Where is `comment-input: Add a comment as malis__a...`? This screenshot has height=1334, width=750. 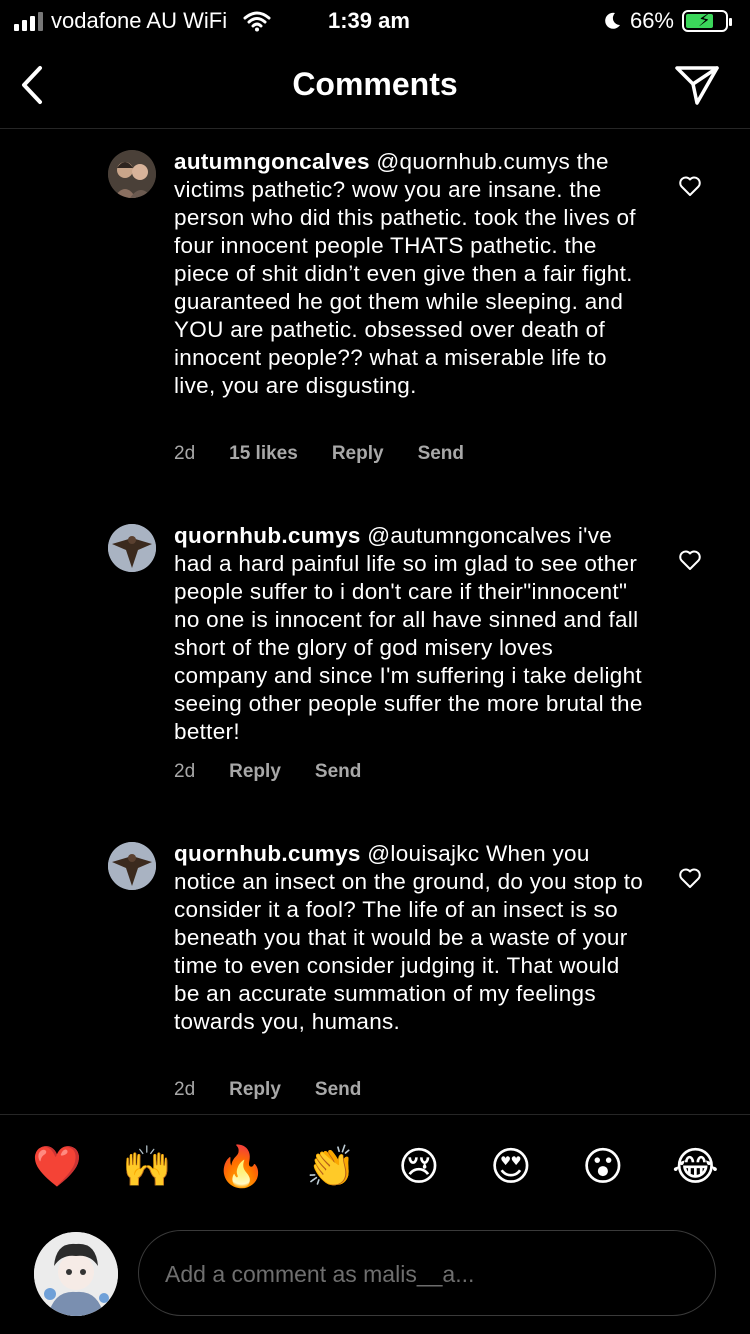 comment-input: Add a comment as malis__a... is located at coordinates (427, 1273).